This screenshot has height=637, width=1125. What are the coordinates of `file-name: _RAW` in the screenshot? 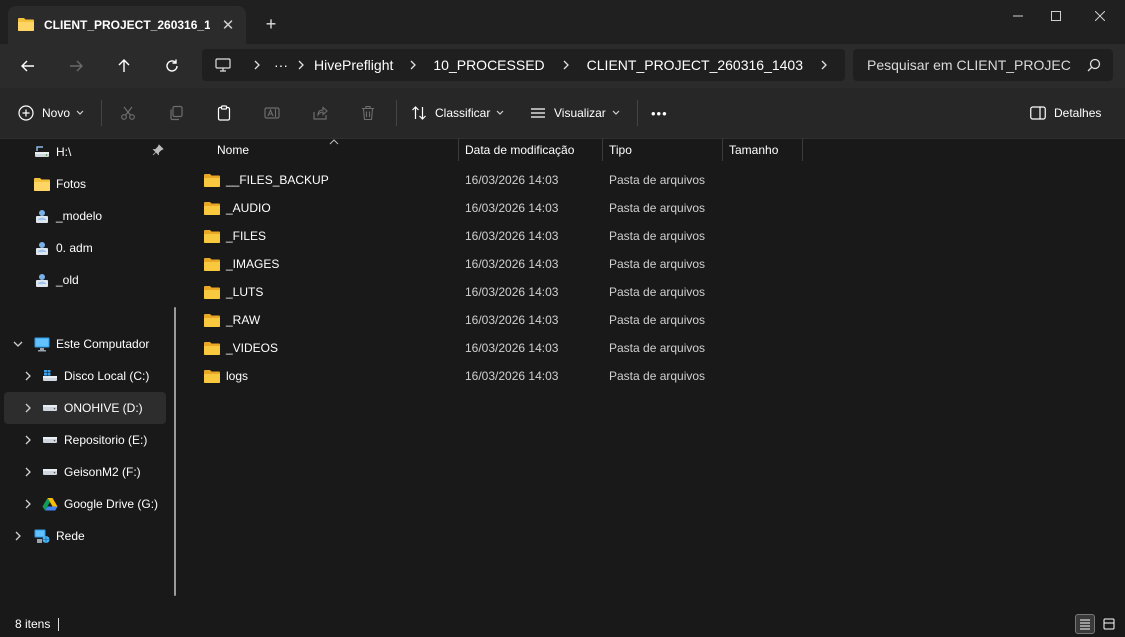 It's located at (243, 320).